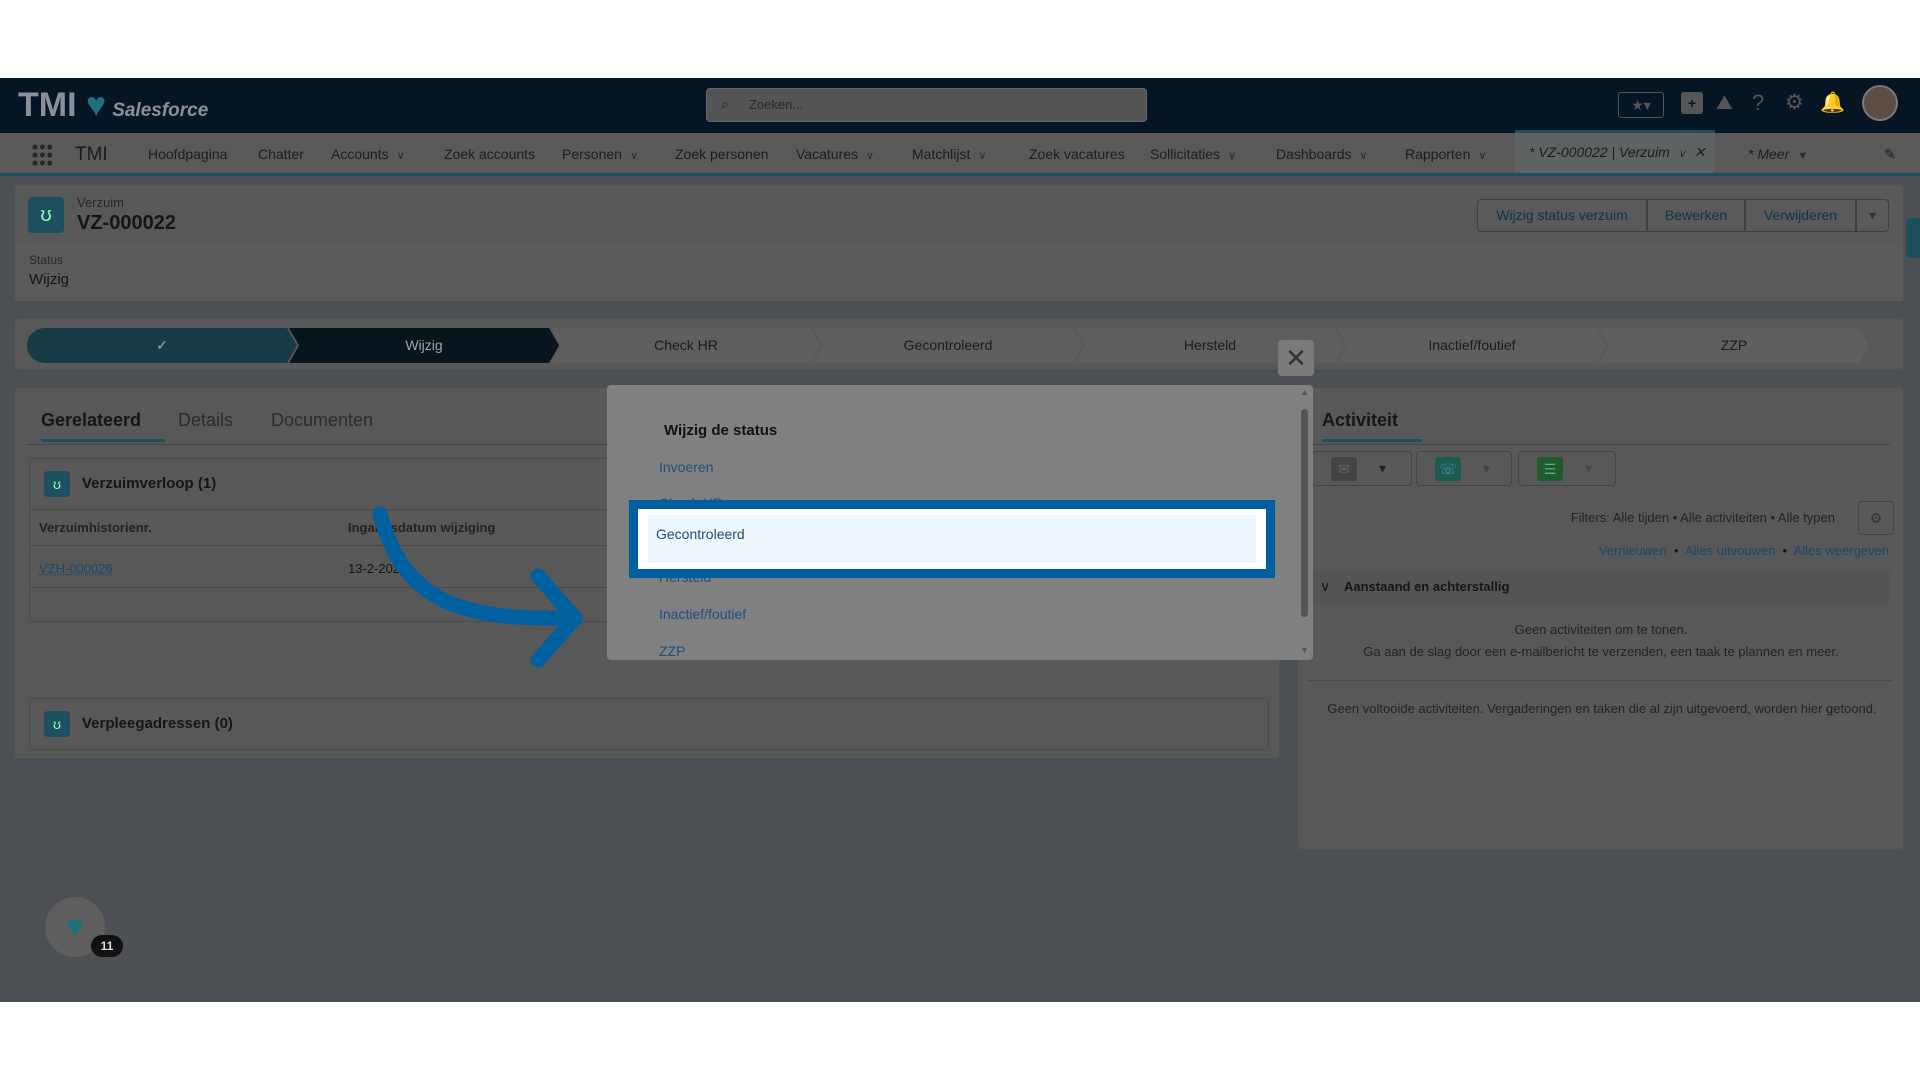  Describe the element at coordinates (157, 723) in the screenshot. I see `list-title: Verpleegadressen (0)` at that location.